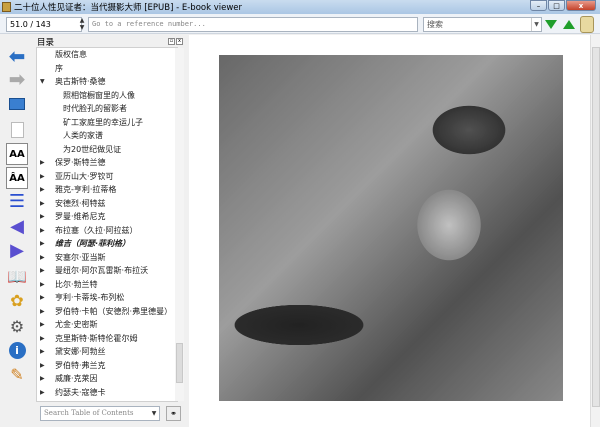 The width and height of the screenshot is (600, 427). I want to click on toc-item: ▶ 克里斯特·斯特伦霍尔姆, so click(107, 339).